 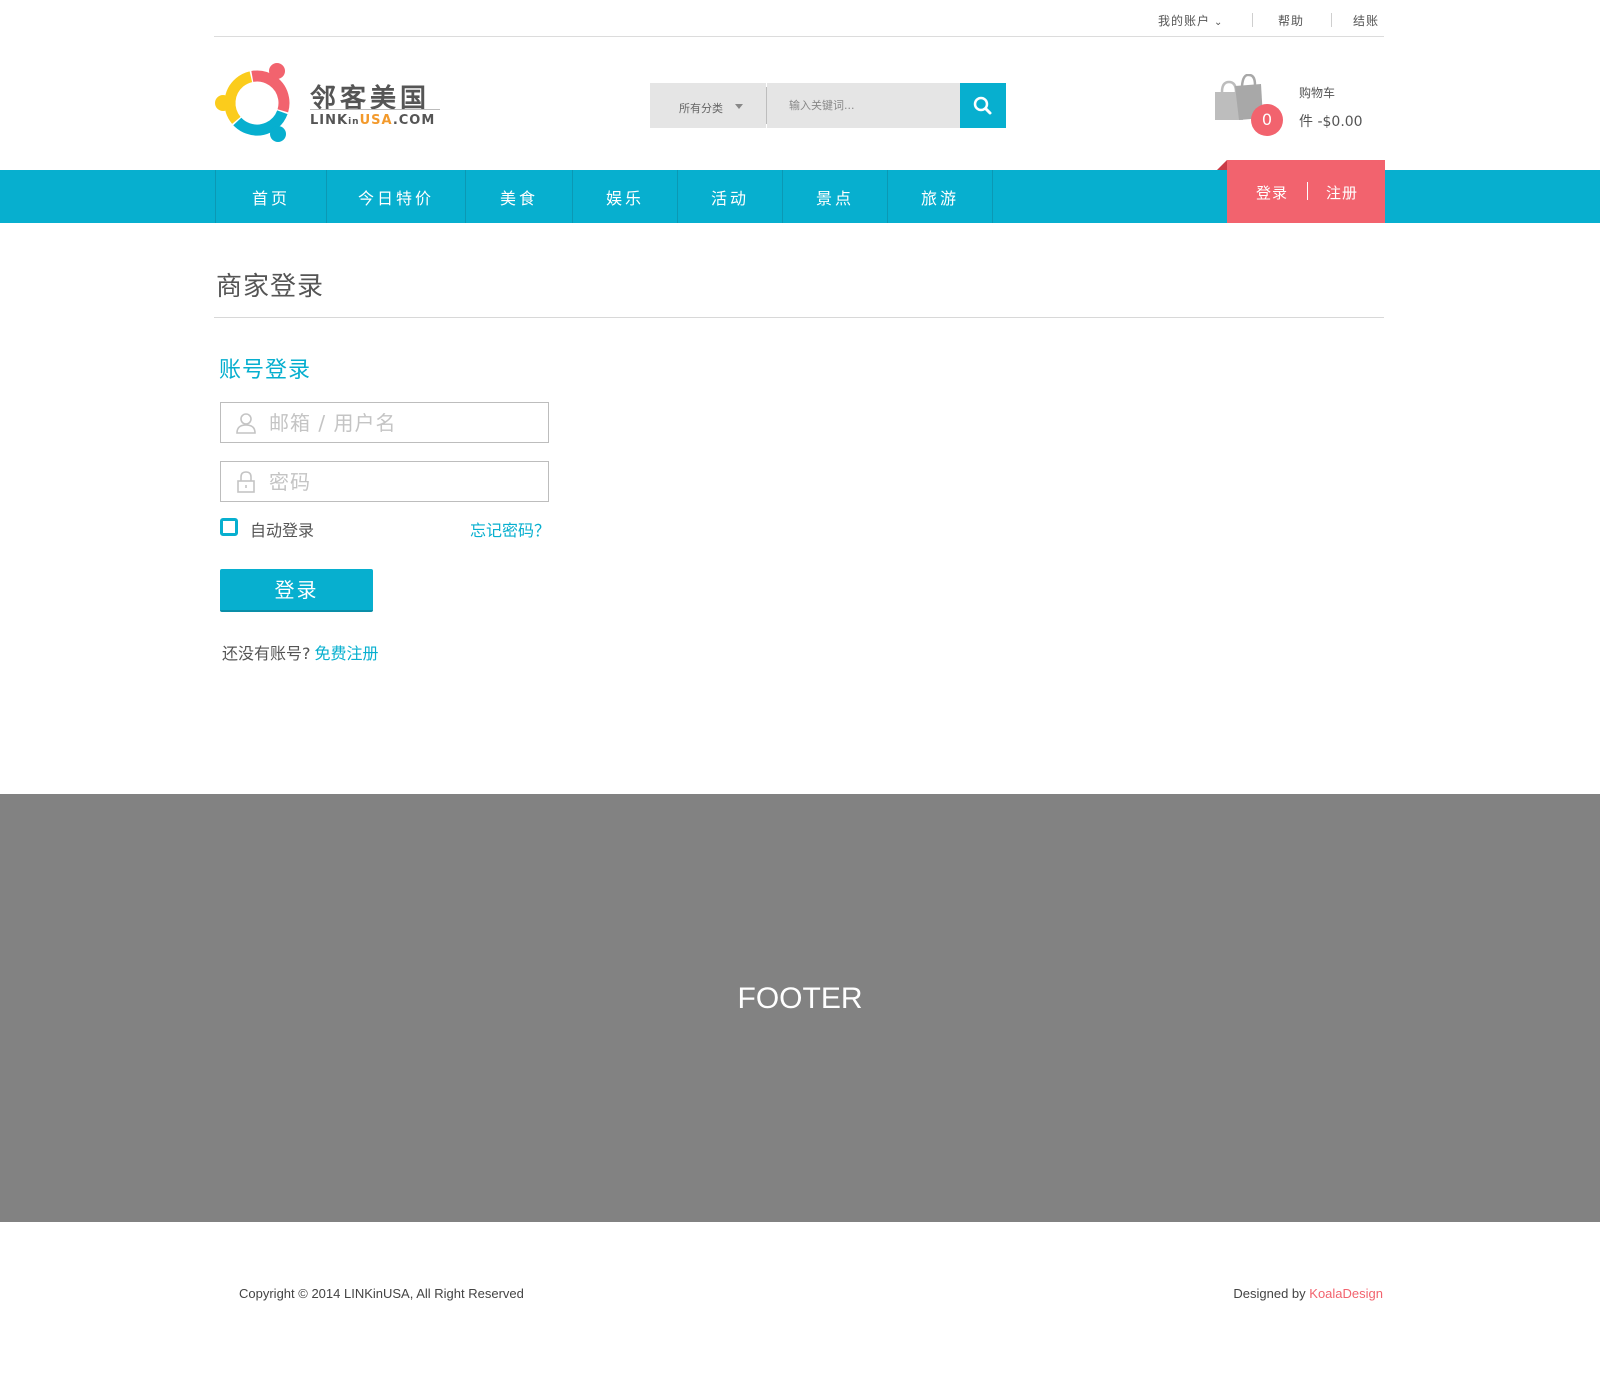 What do you see at coordinates (329, 120) in the screenshot?
I see `logo-name-en-link: LINK` at bounding box center [329, 120].